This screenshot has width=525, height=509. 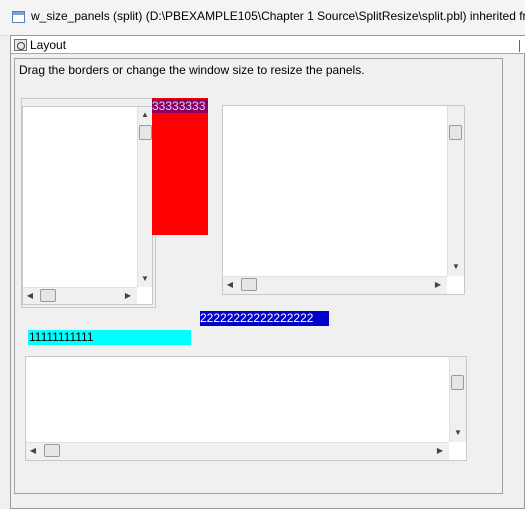 I want to click on panel-2-vscroll-thumb, so click(x=455, y=132).